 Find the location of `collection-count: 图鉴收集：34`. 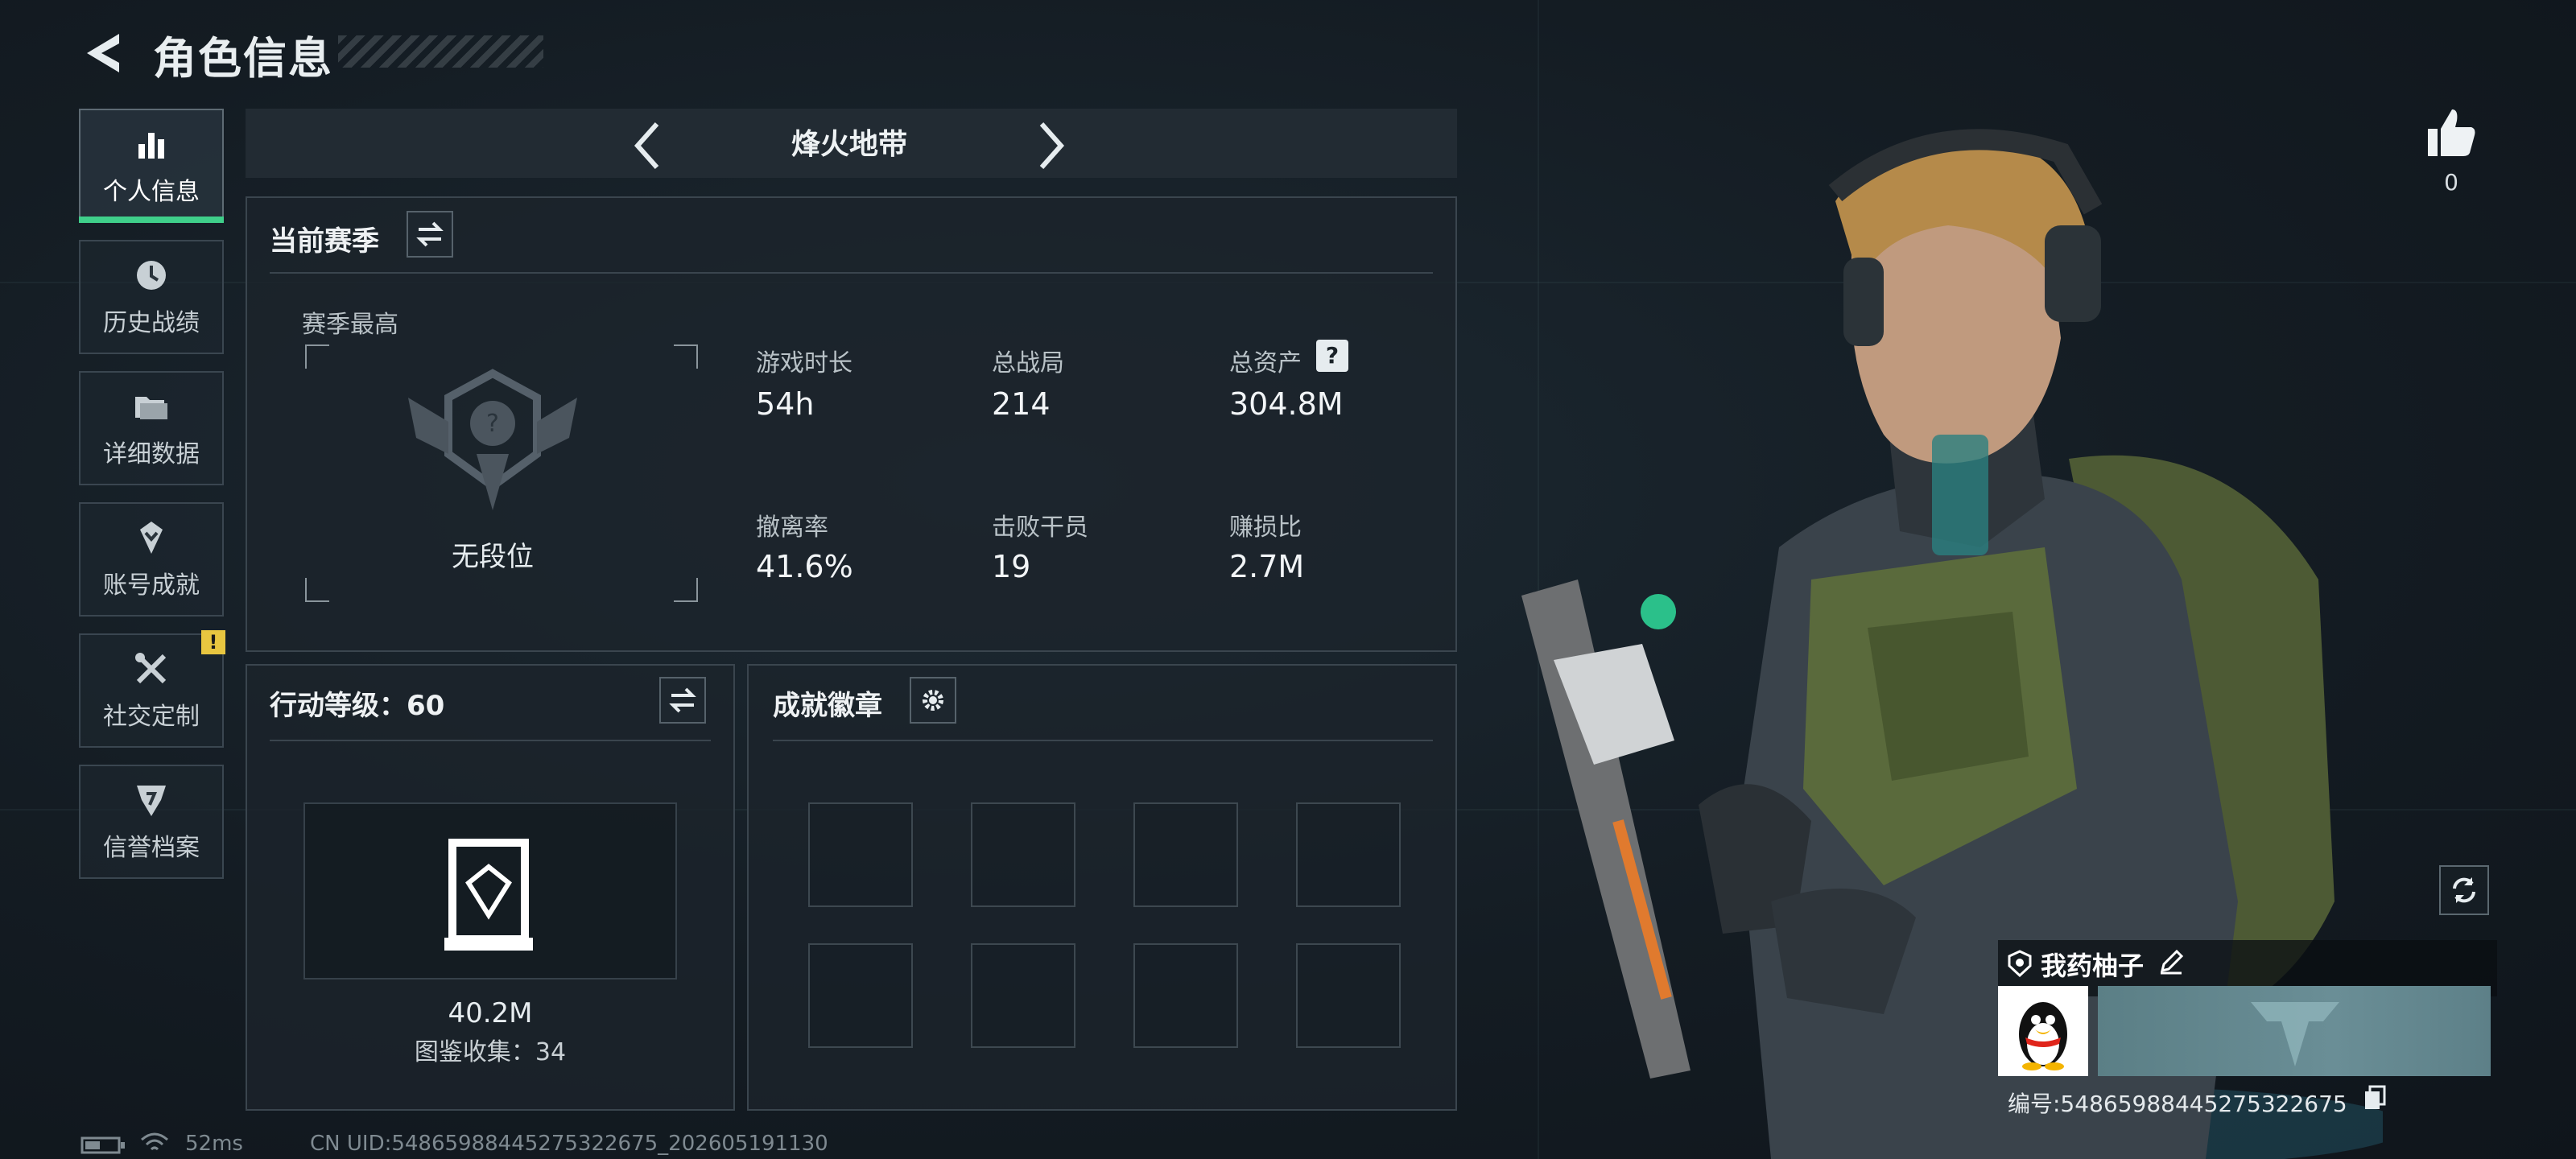

collection-count: 图鉴收集：34 is located at coordinates (490, 1052).